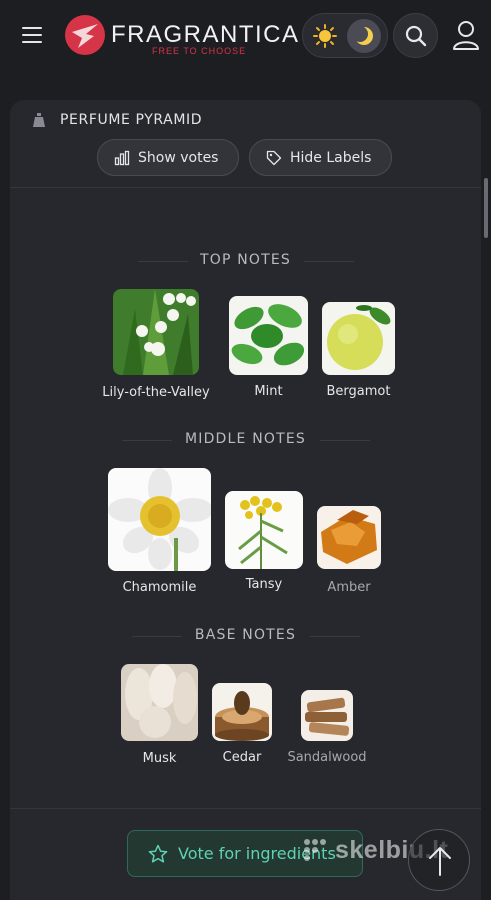 The width and height of the screenshot is (491, 900). What do you see at coordinates (245, 808) in the screenshot?
I see `divider` at bounding box center [245, 808].